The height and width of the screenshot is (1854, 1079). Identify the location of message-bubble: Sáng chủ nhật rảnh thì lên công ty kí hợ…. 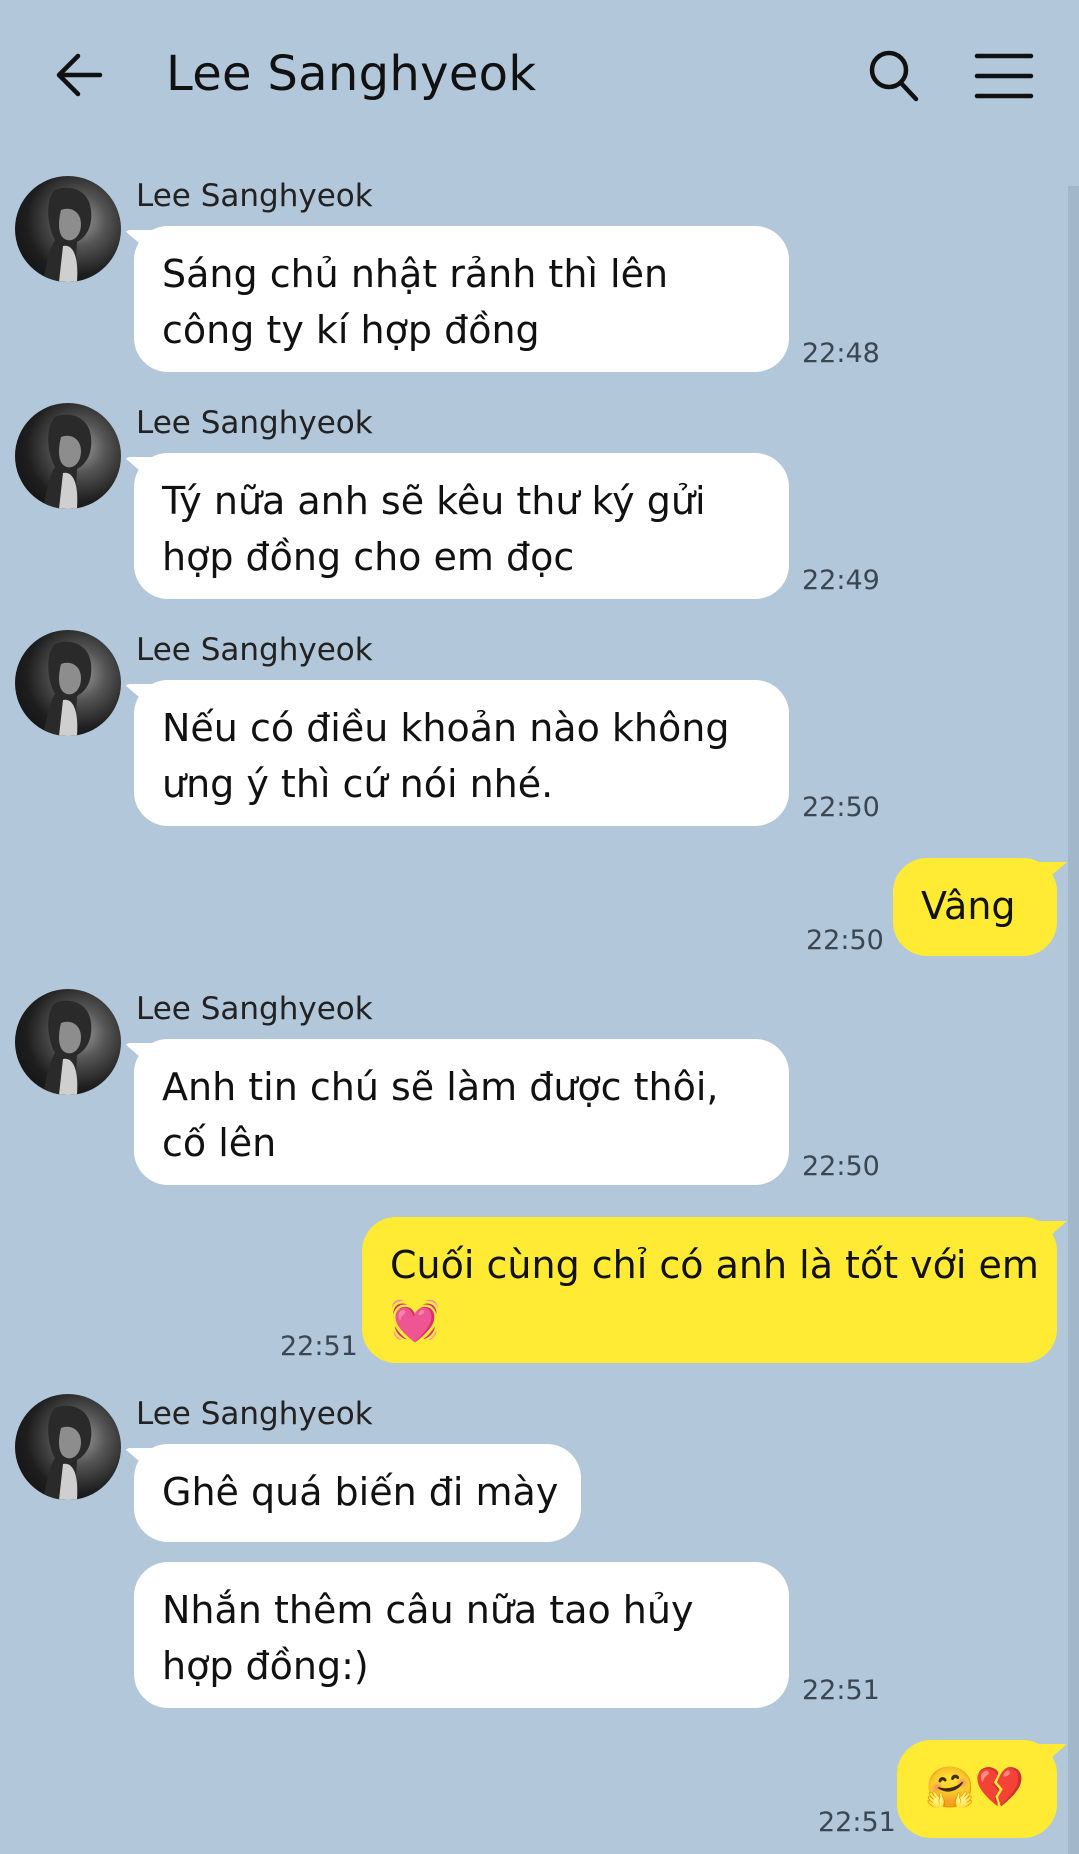
(461, 299).